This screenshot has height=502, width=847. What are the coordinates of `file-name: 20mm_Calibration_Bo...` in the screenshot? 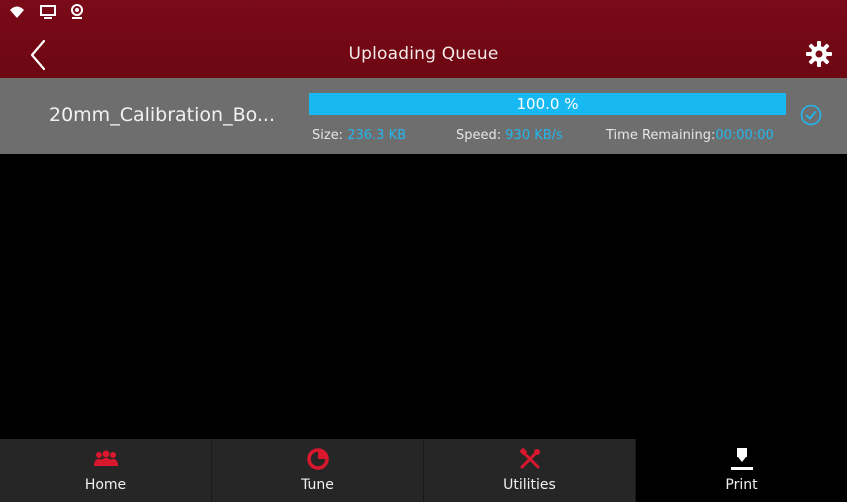 It's located at (162, 115).